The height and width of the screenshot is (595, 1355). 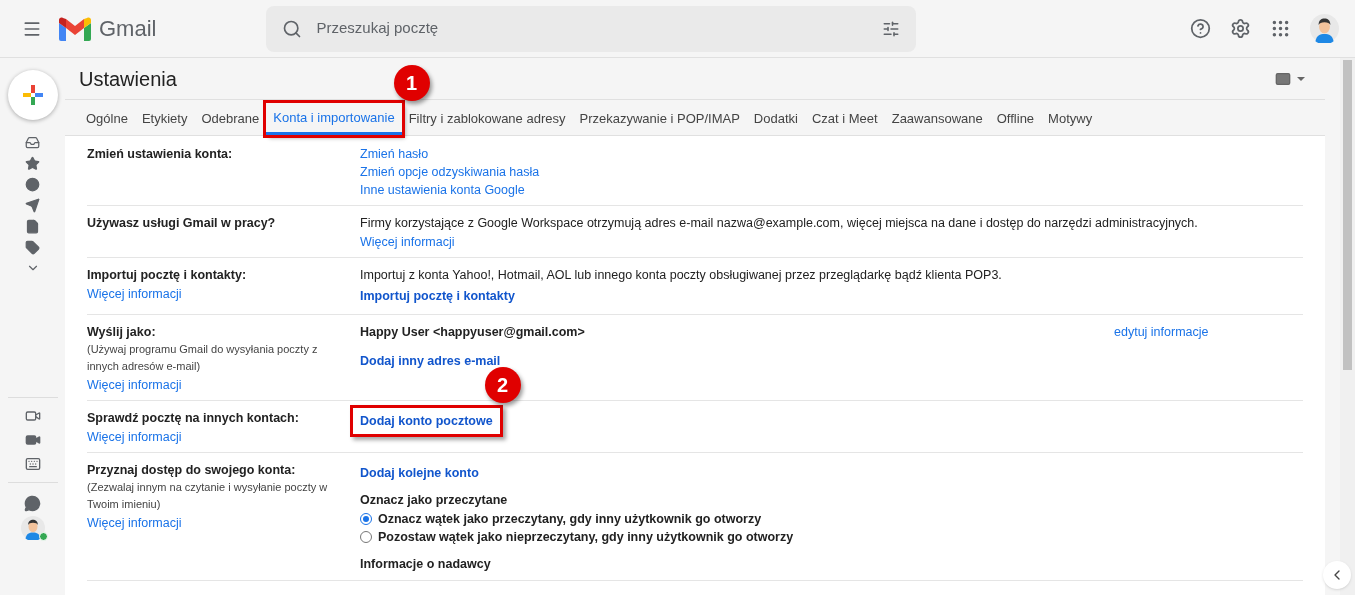 I want to click on radio-label: Pozostaw wątek jako nieprzeczytany, gdy inny użytkownik go otworzy, so click(x=586, y=537).